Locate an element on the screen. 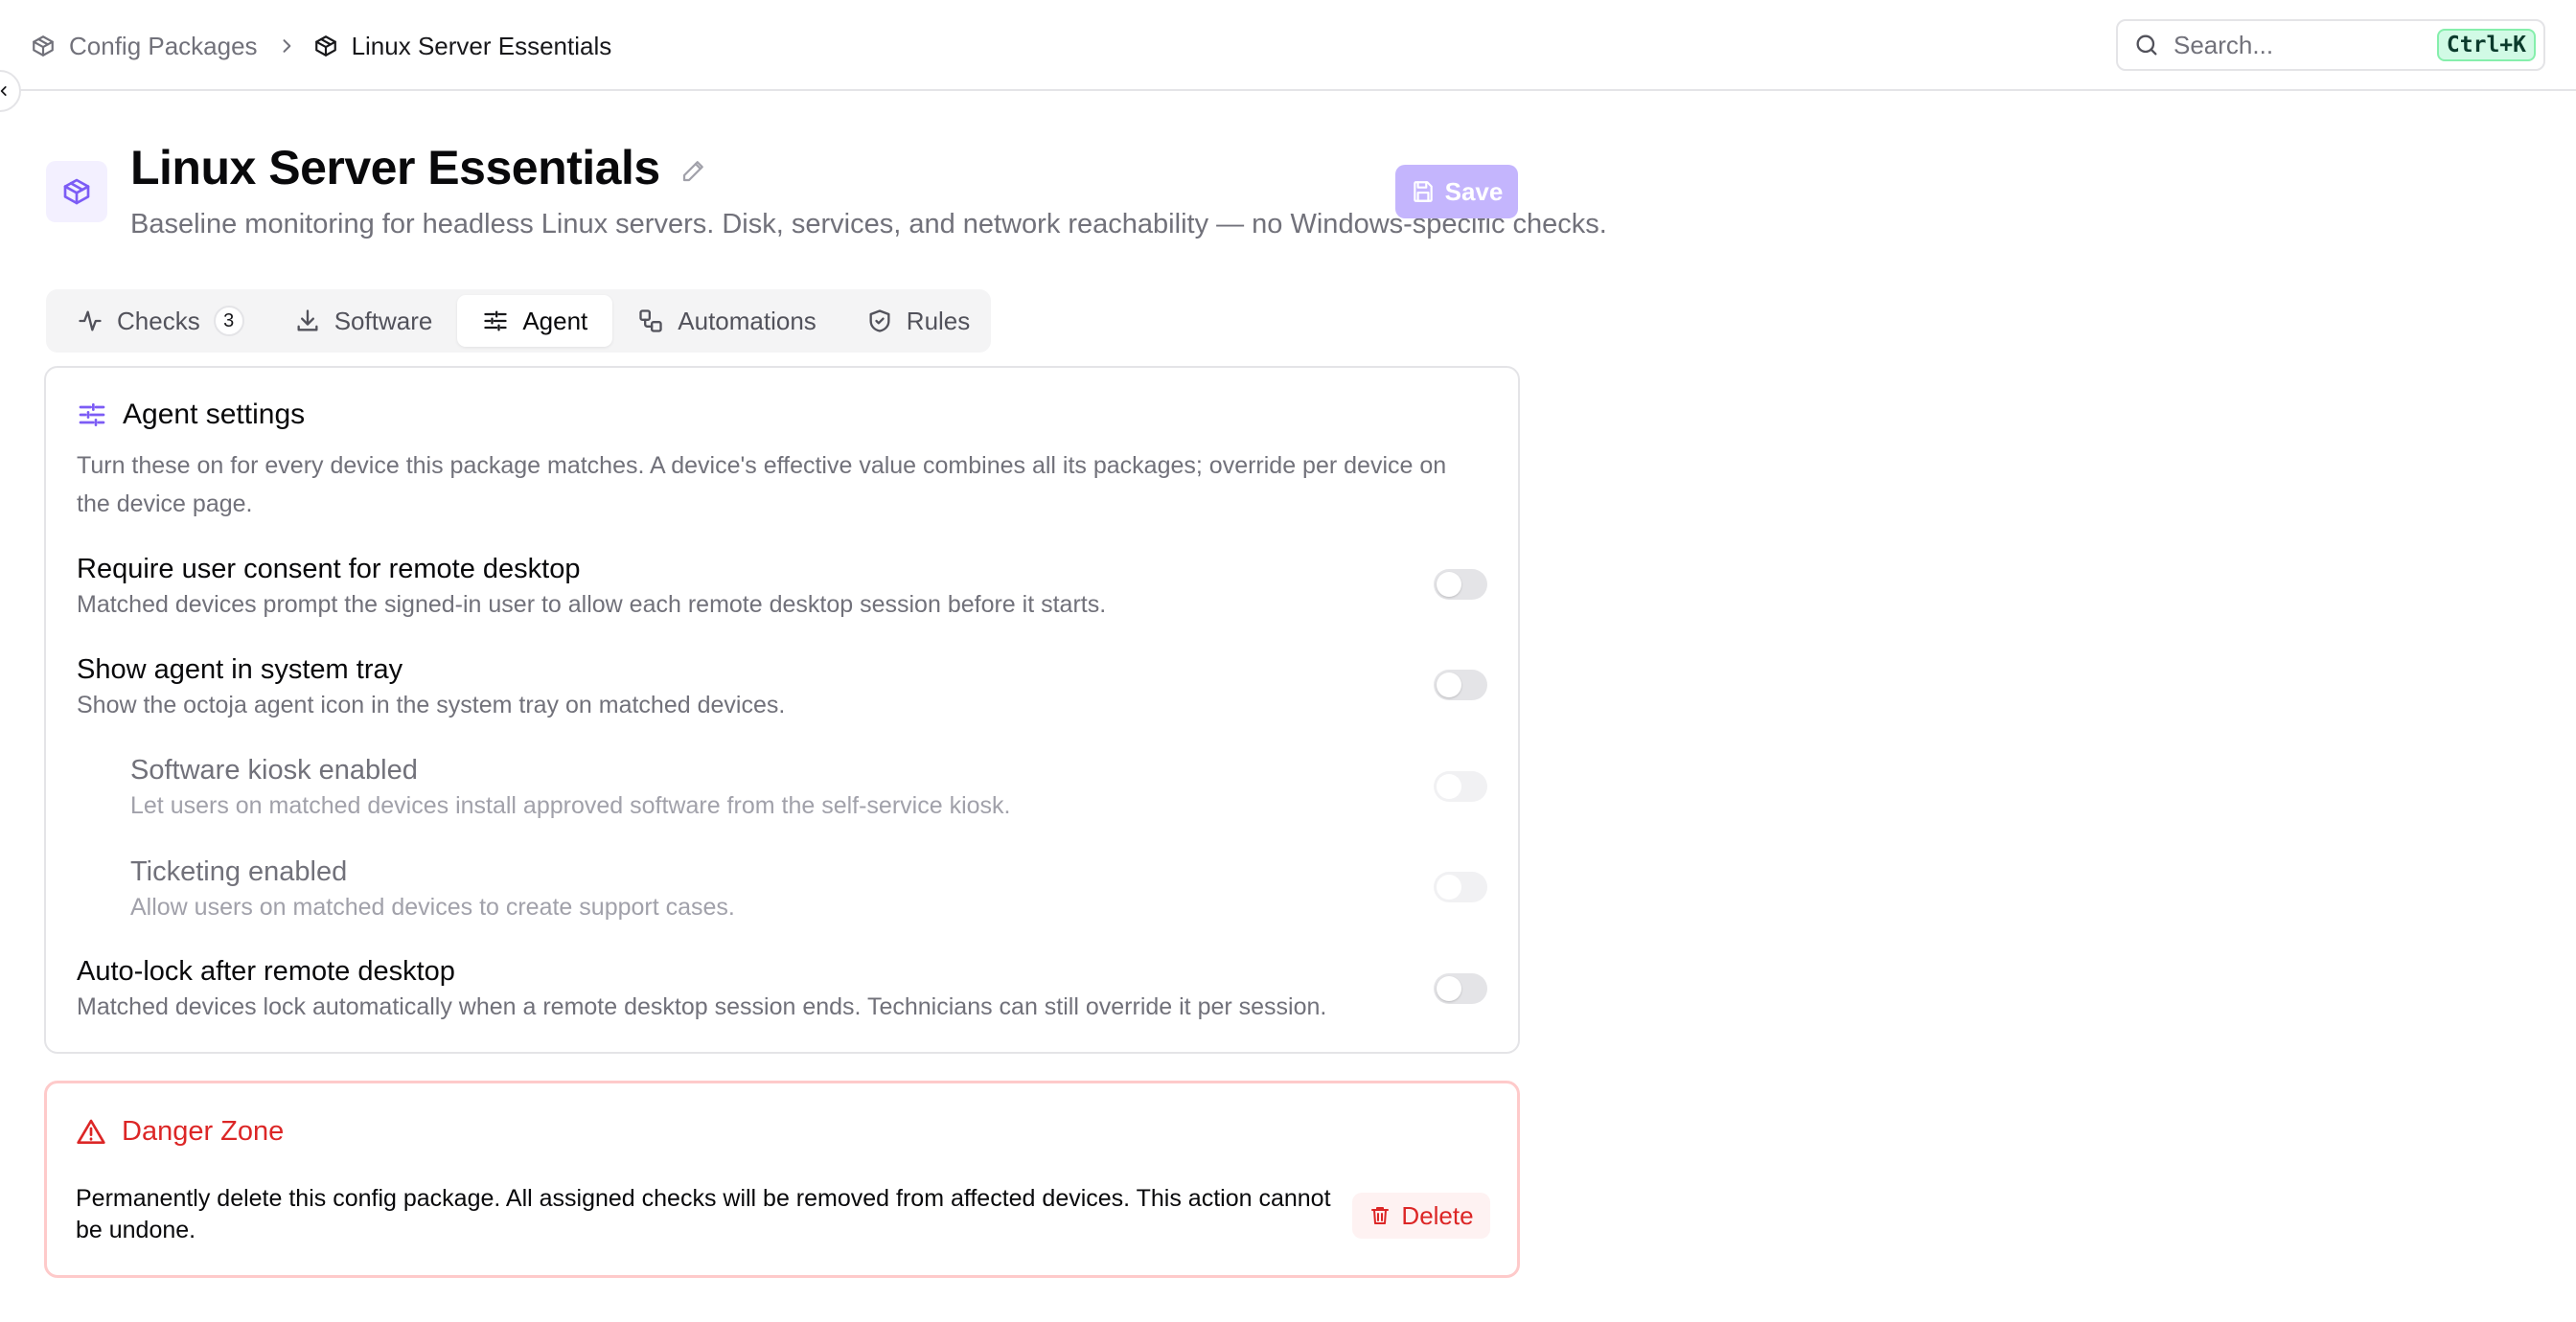 Image resolution: width=2576 pixels, height=1322 pixels. card-header: Agent settings is located at coordinates (191, 415).